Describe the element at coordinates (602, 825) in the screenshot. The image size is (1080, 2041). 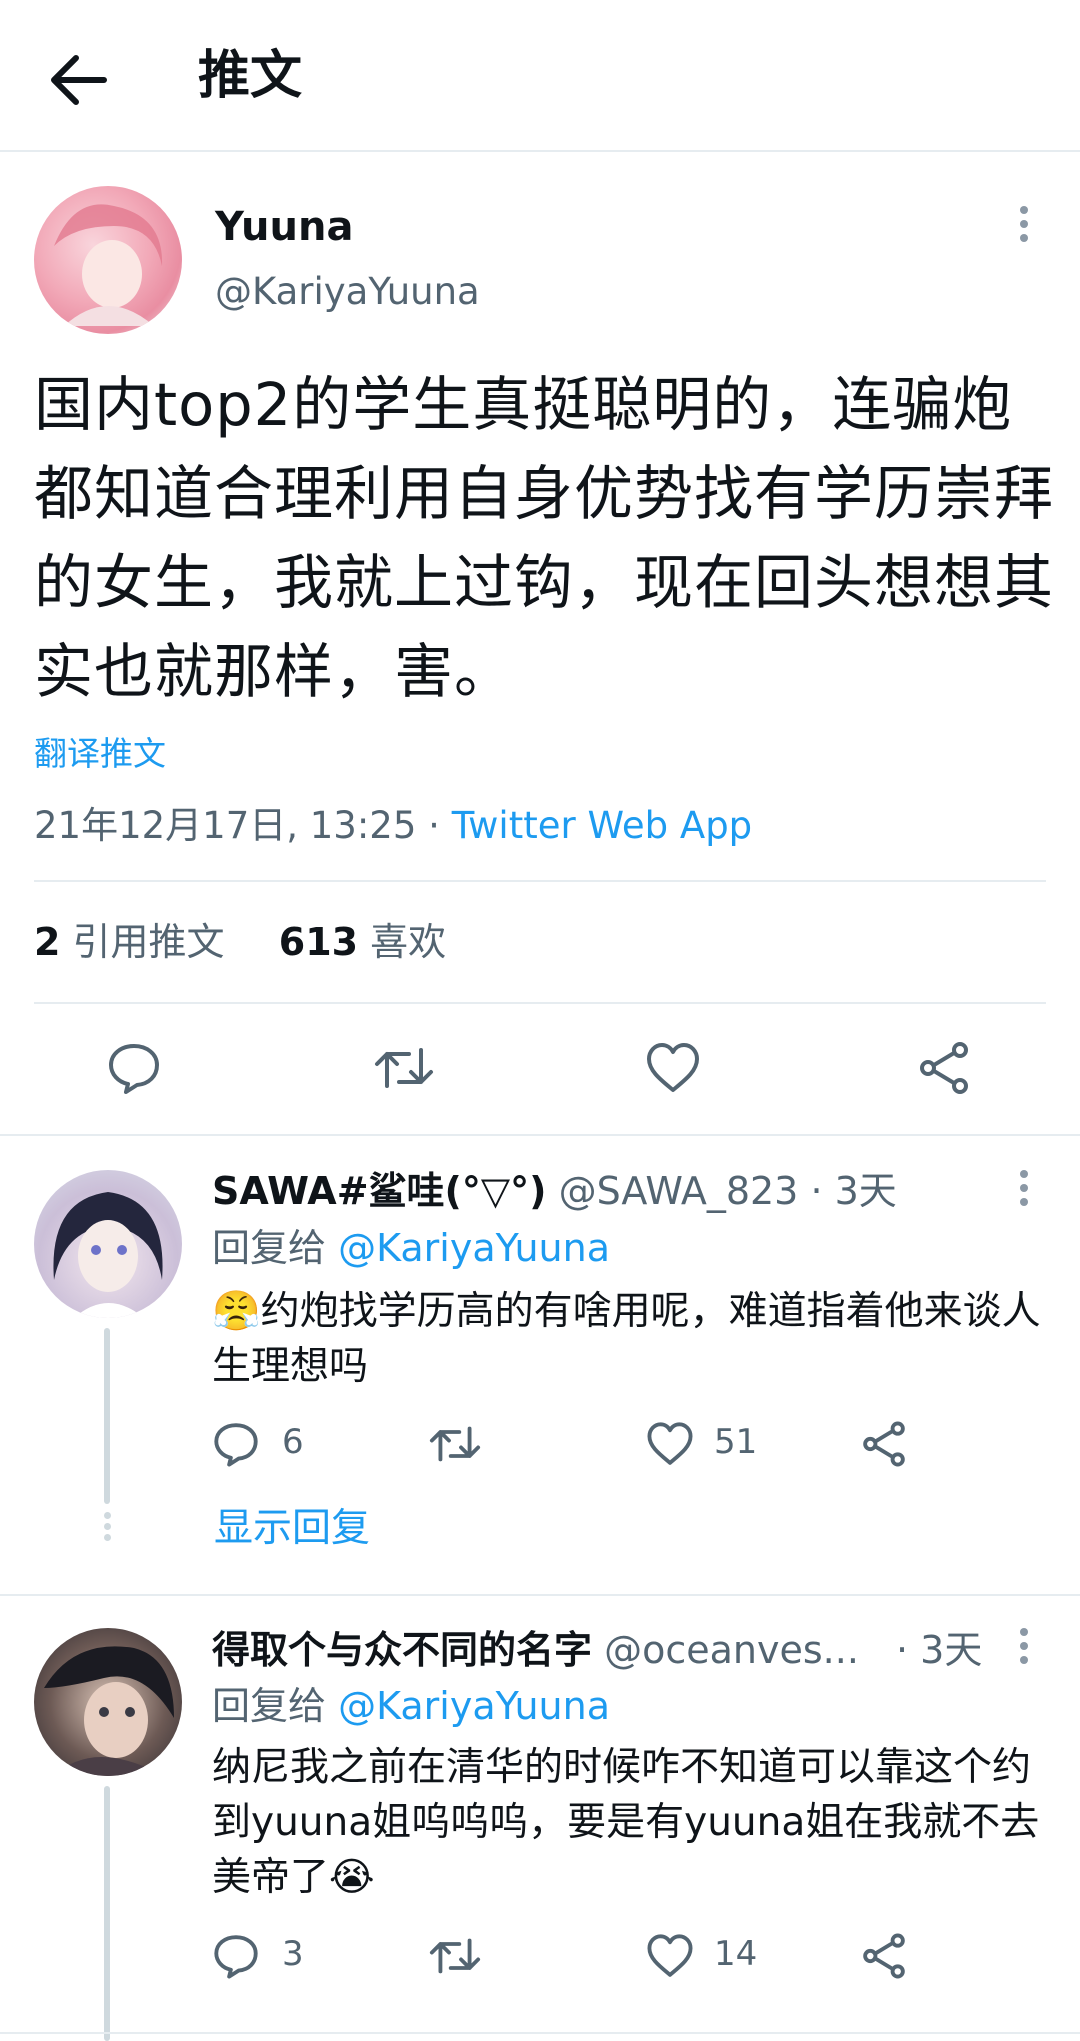
I see `tweet-source-link: Twitter Web App` at that location.